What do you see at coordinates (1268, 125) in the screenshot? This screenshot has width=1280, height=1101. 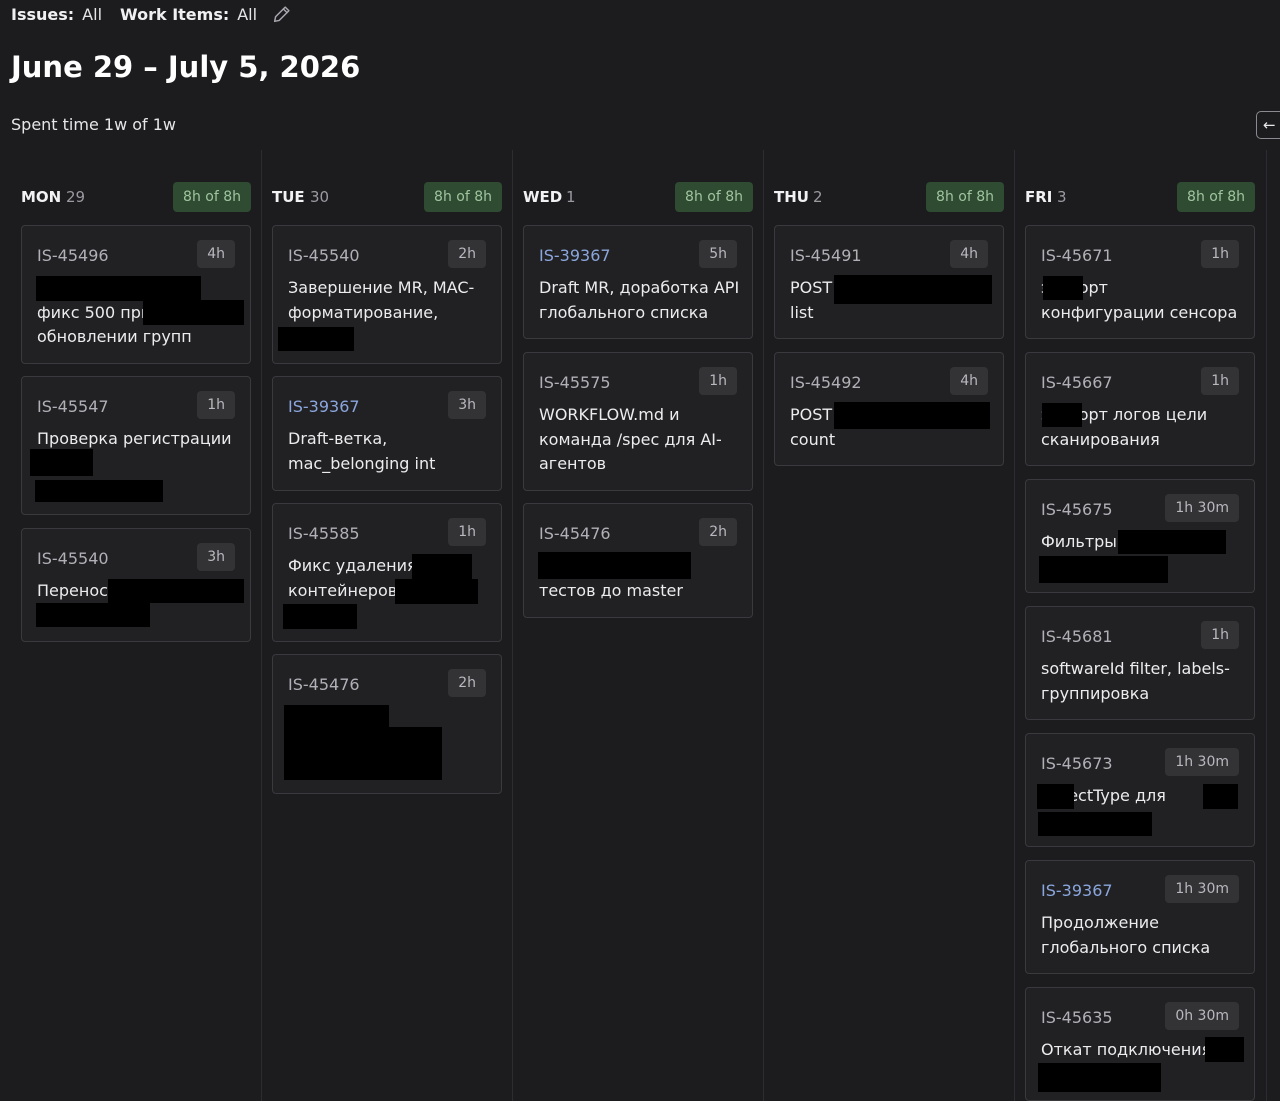 I see `back-button: ←` at bounding box center [1268, 125].